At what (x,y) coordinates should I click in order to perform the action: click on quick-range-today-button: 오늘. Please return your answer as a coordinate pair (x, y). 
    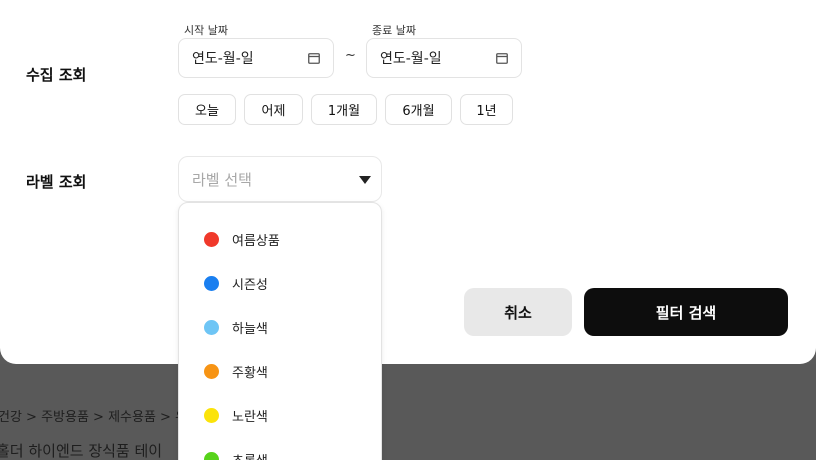
    Looking at the image, I should click on (207, 109).